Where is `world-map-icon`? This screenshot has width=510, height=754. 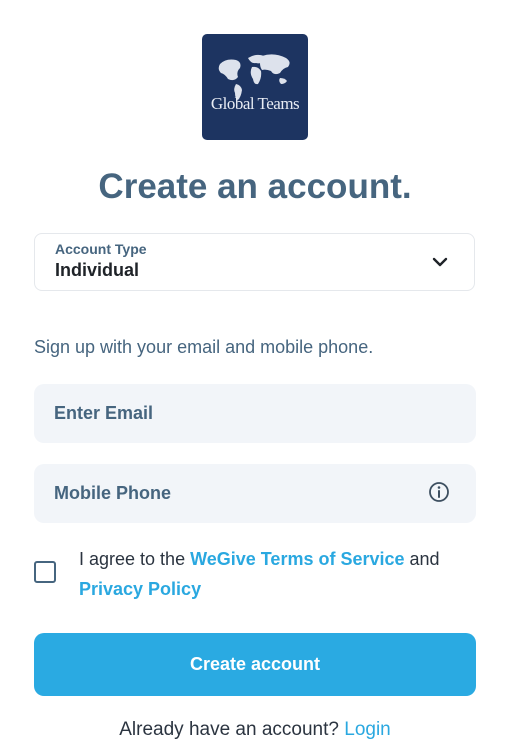 world-map-icon is located at coordinates (254, 77).